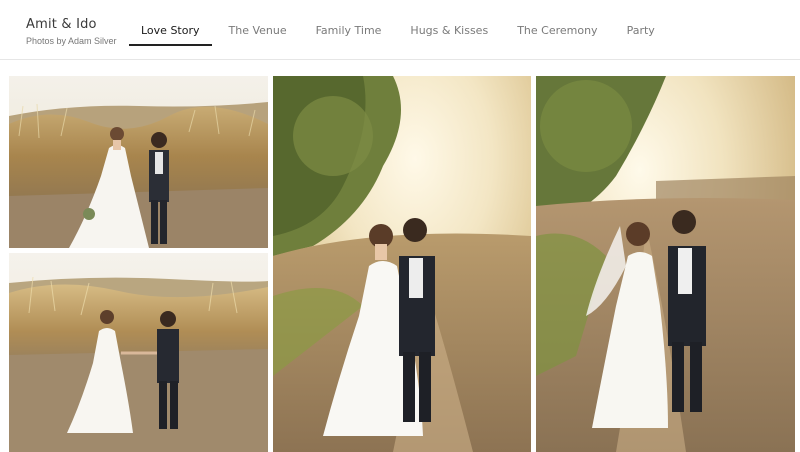 The width and height of the screenshot is (800, 452). What do you see at coordinates (641, 33) in the screenshot?
I see `tab-party: Party` at bounding box center [641, 33].